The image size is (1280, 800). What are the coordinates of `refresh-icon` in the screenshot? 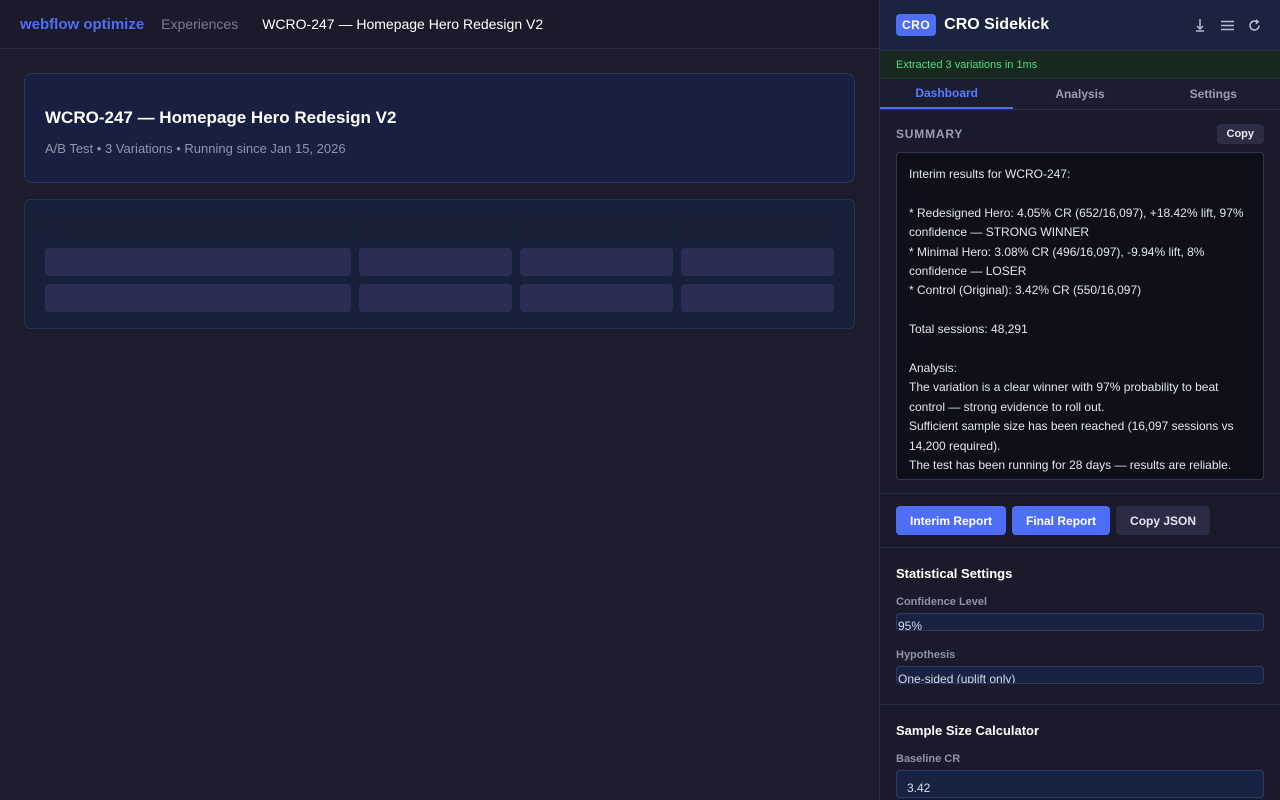 It's located at (1254, 25).